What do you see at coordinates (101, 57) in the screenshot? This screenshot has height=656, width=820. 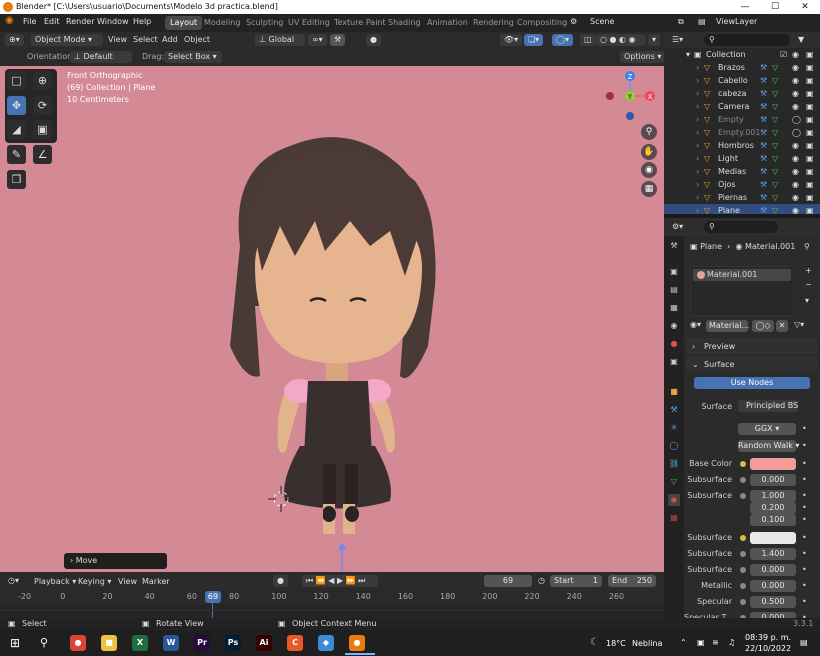 I see `orientation-dropdown: ⊥ Default` at bounding box center [101, 57].